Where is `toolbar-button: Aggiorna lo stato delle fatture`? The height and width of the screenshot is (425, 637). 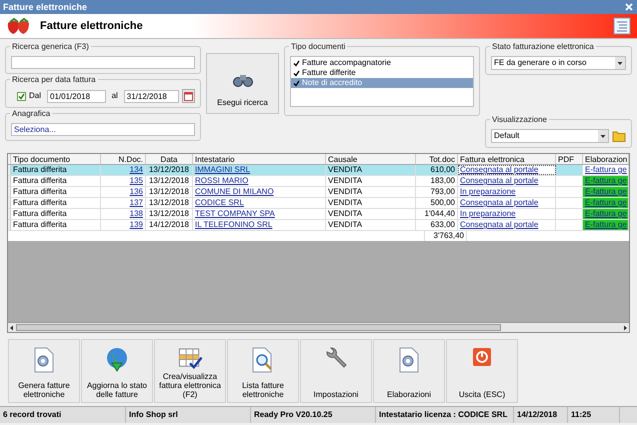
toolbar-button: Aggiorna lo stato delle fatture is located at coordinates (117, 371).